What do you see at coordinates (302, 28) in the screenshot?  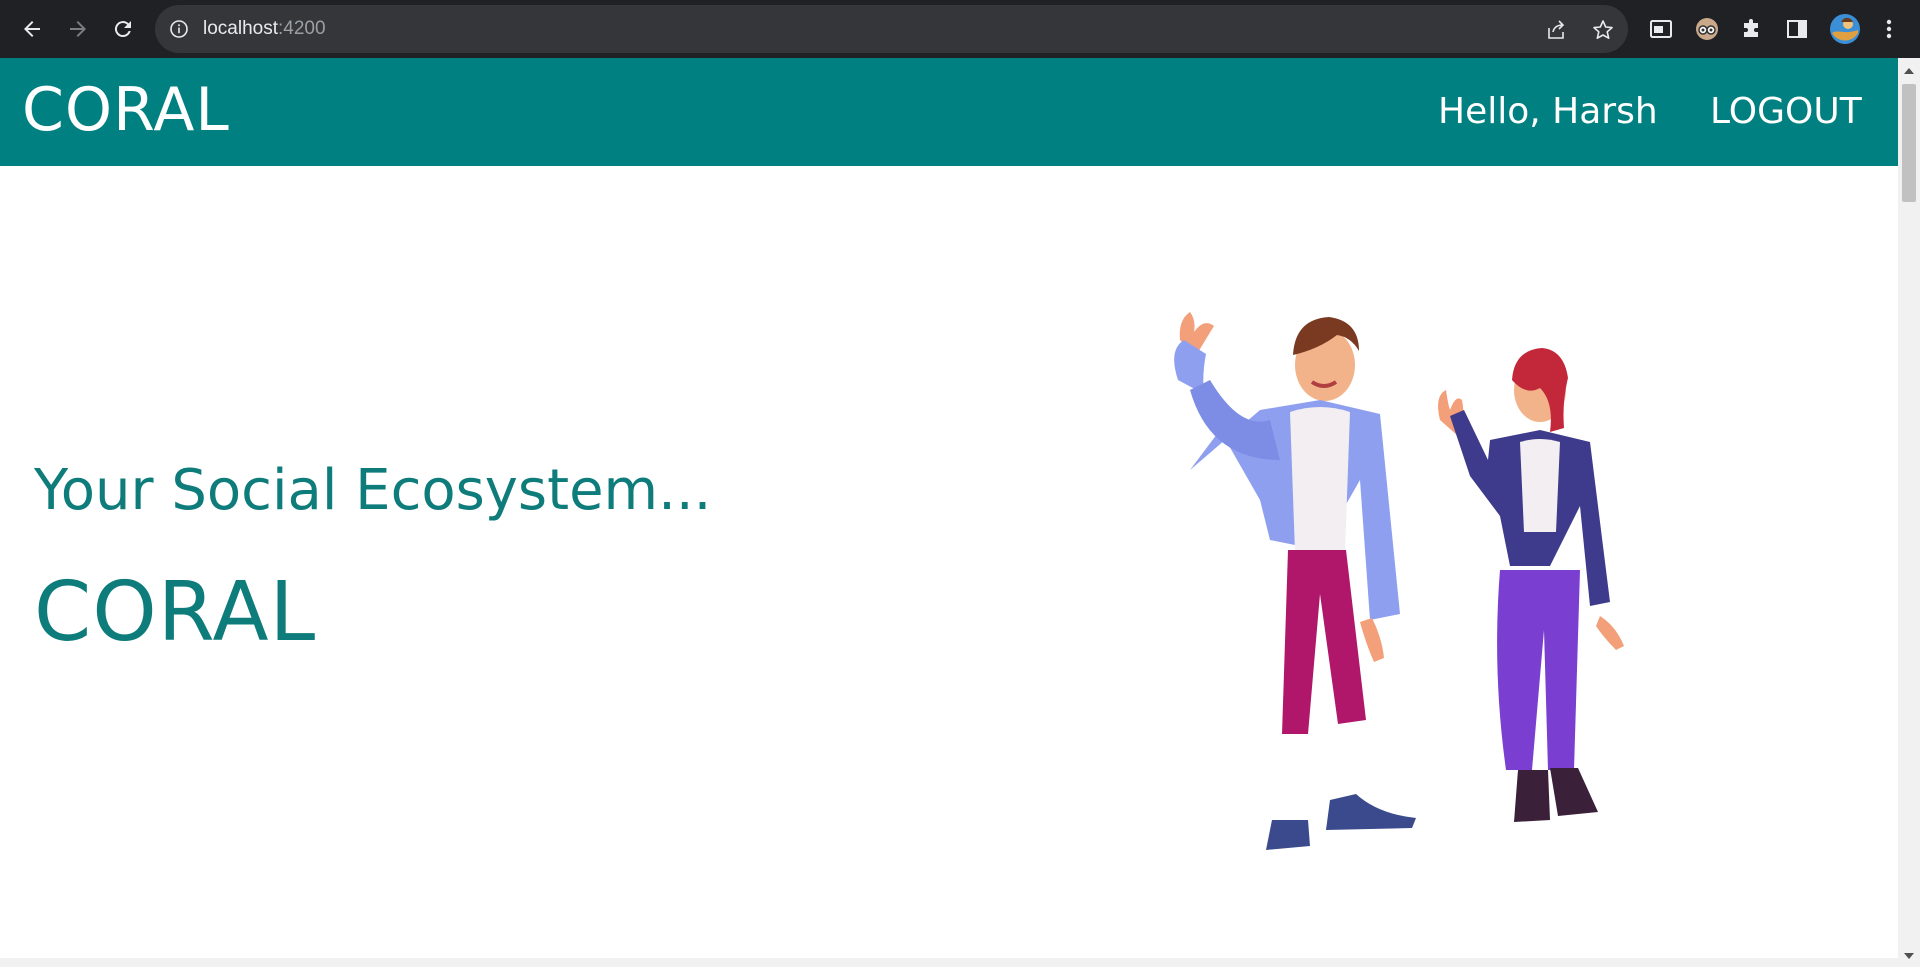 I see `url-port: :4200` at bounding box center [302, 28].